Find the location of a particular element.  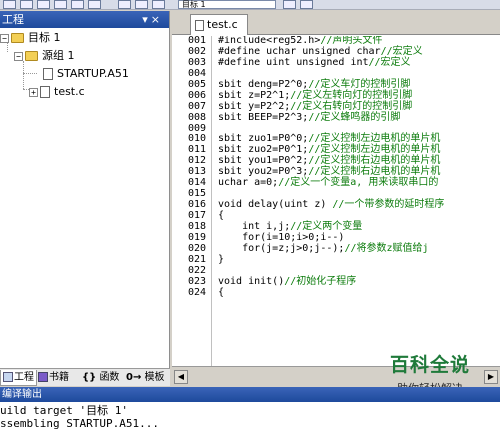

code-statement: sbit BEEP=P2^3; is located at coordinates (263, 117).